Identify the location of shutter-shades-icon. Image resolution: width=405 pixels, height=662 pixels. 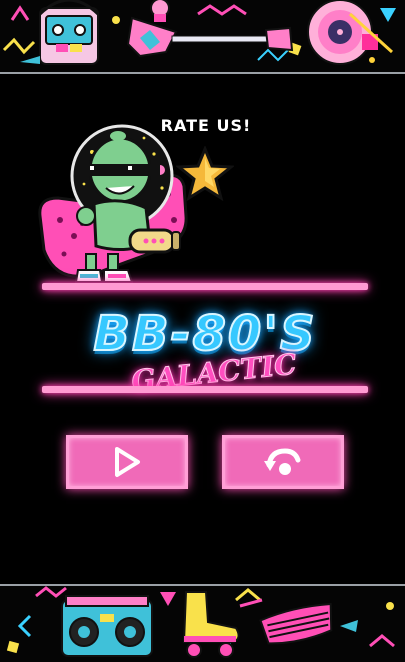
(308, 623).